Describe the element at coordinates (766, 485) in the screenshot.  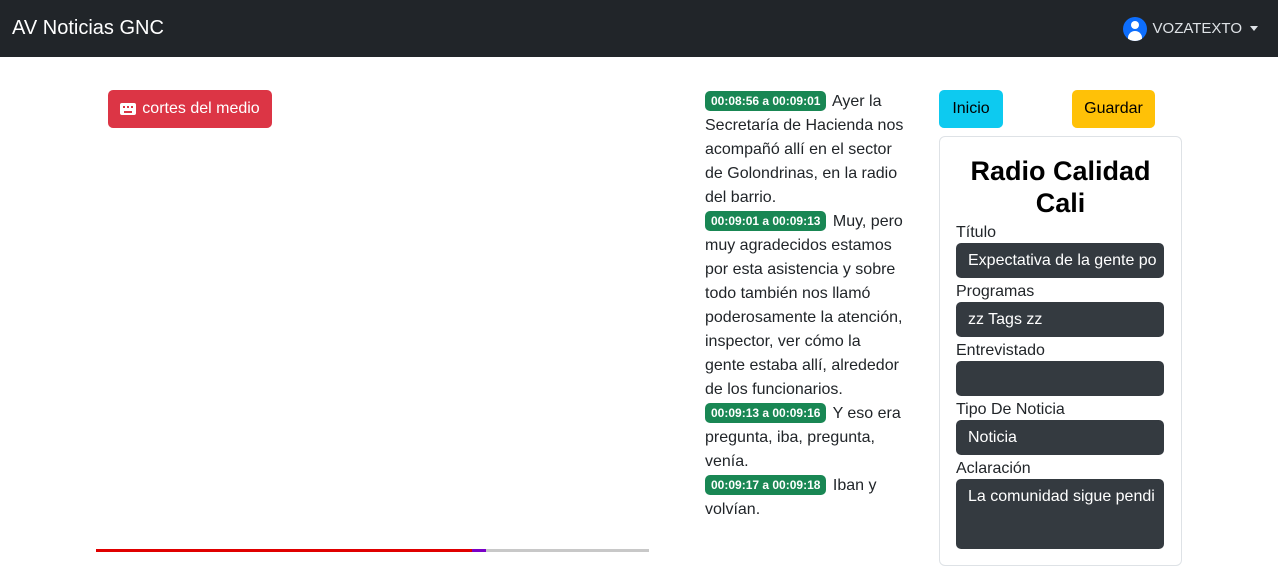
I see `timestamp-badge: 00:09:17 a 00:09:18` at that location.